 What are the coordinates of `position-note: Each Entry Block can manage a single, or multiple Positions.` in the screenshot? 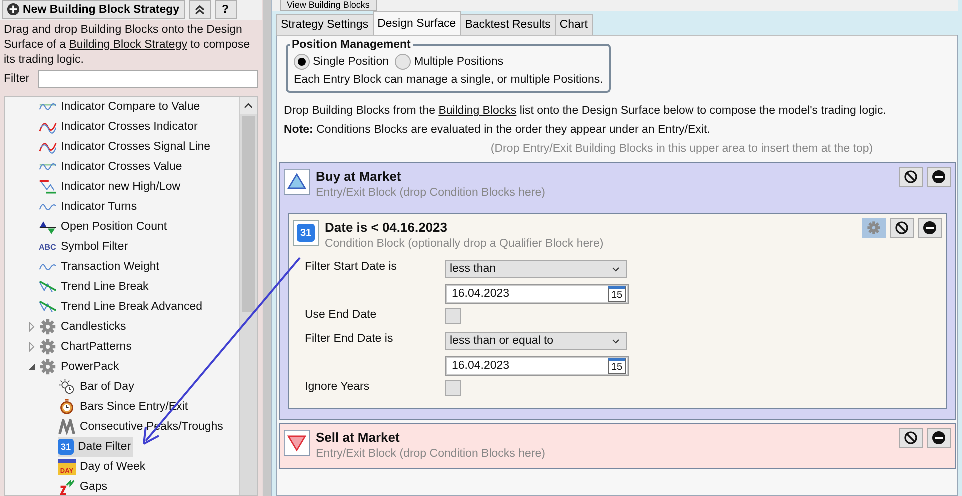 It's located at (449, 80).